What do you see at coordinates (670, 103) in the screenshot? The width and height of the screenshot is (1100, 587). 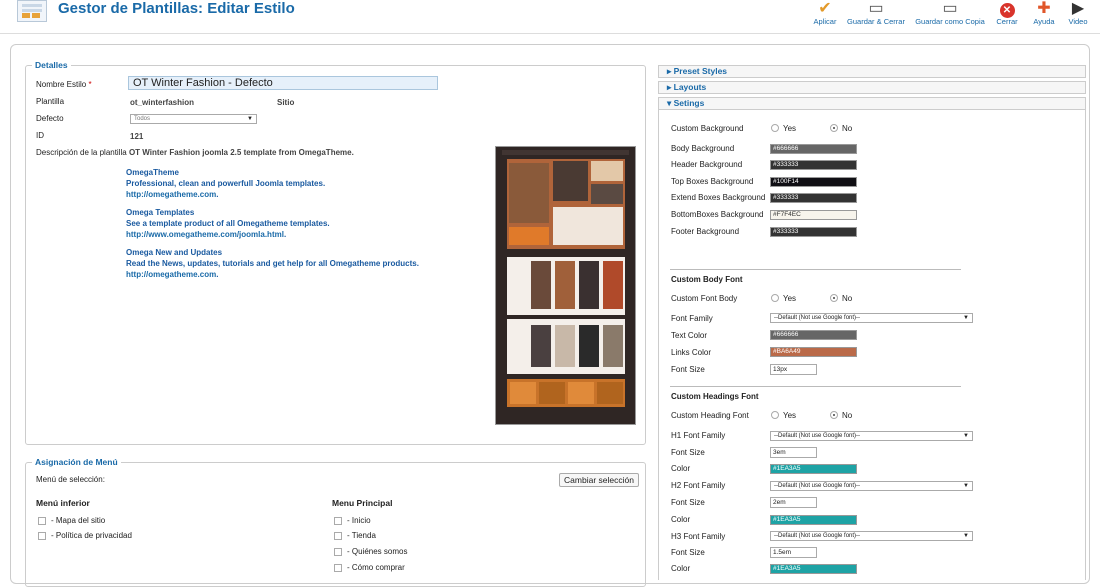 I see `triangle-down-icon: ▾` at bounding box center [670, 103].